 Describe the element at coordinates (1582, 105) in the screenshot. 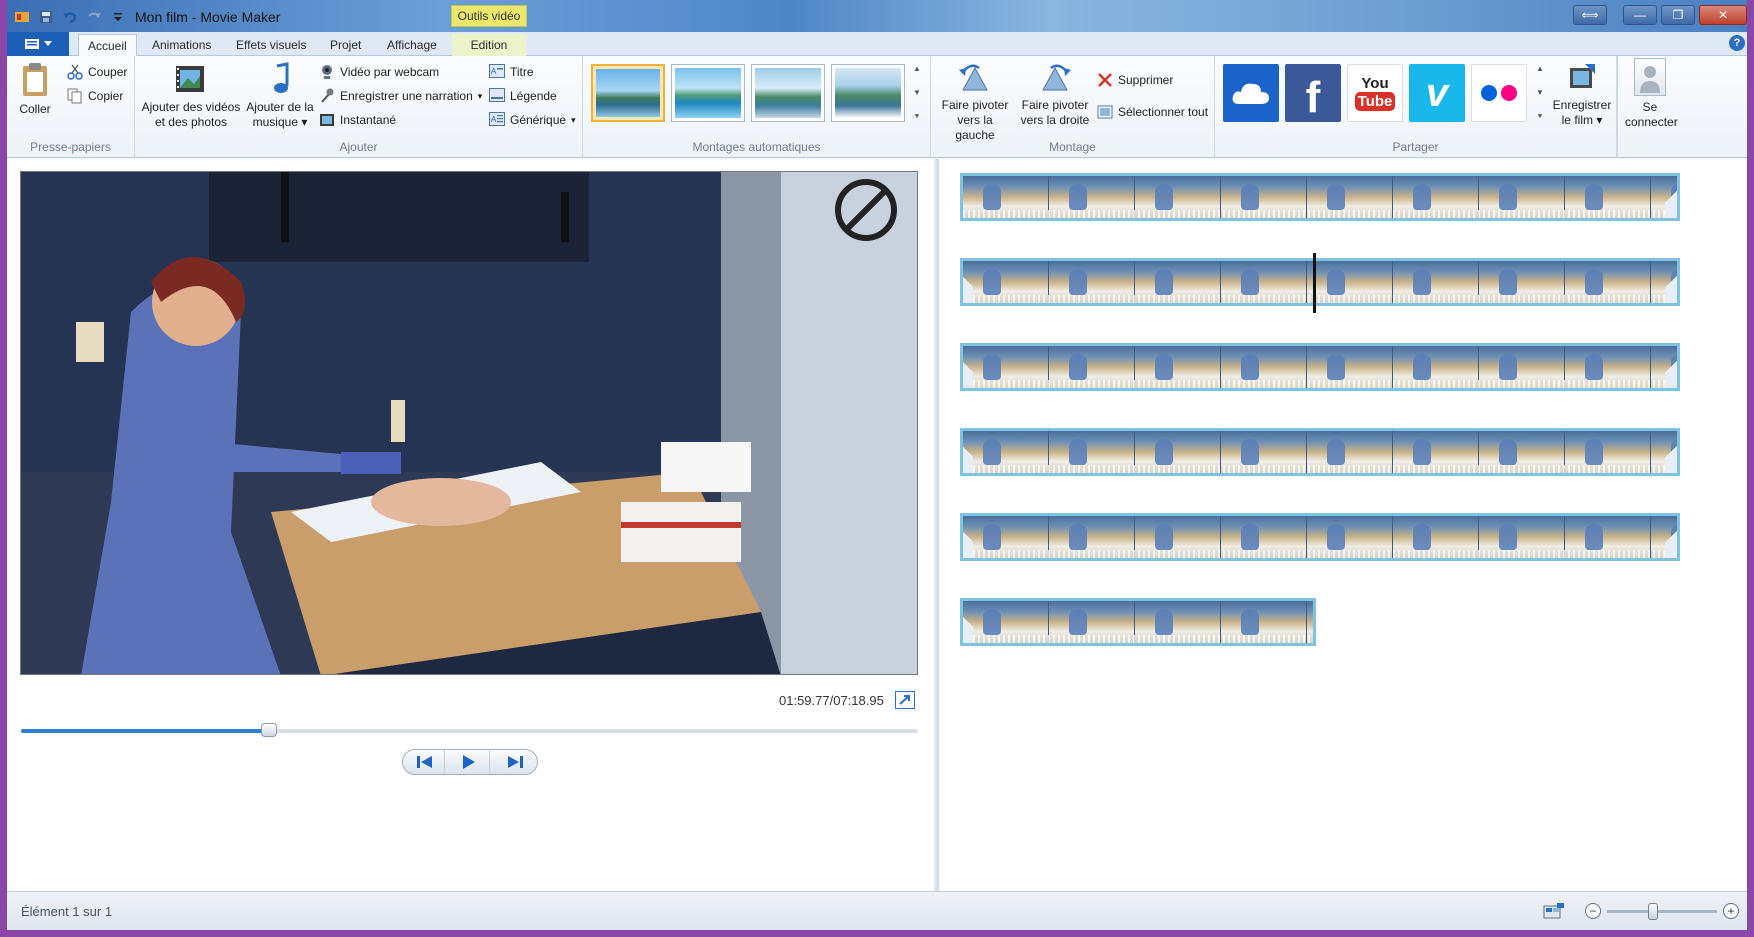

I see `save-movie-label-1: Enregistrer` at that location.